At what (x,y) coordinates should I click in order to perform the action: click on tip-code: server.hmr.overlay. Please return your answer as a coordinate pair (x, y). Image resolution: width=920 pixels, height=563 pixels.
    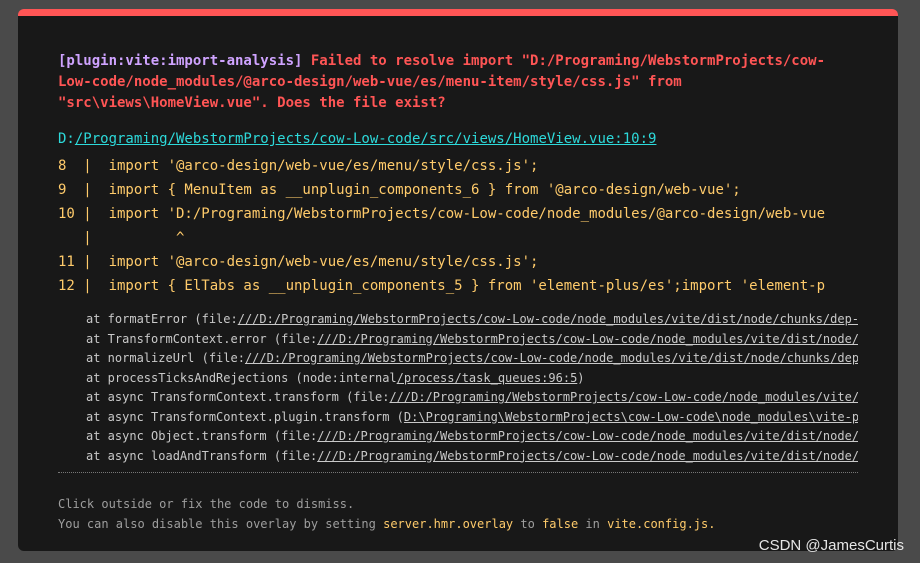
    Looking at the image, I should click on (448, 524).